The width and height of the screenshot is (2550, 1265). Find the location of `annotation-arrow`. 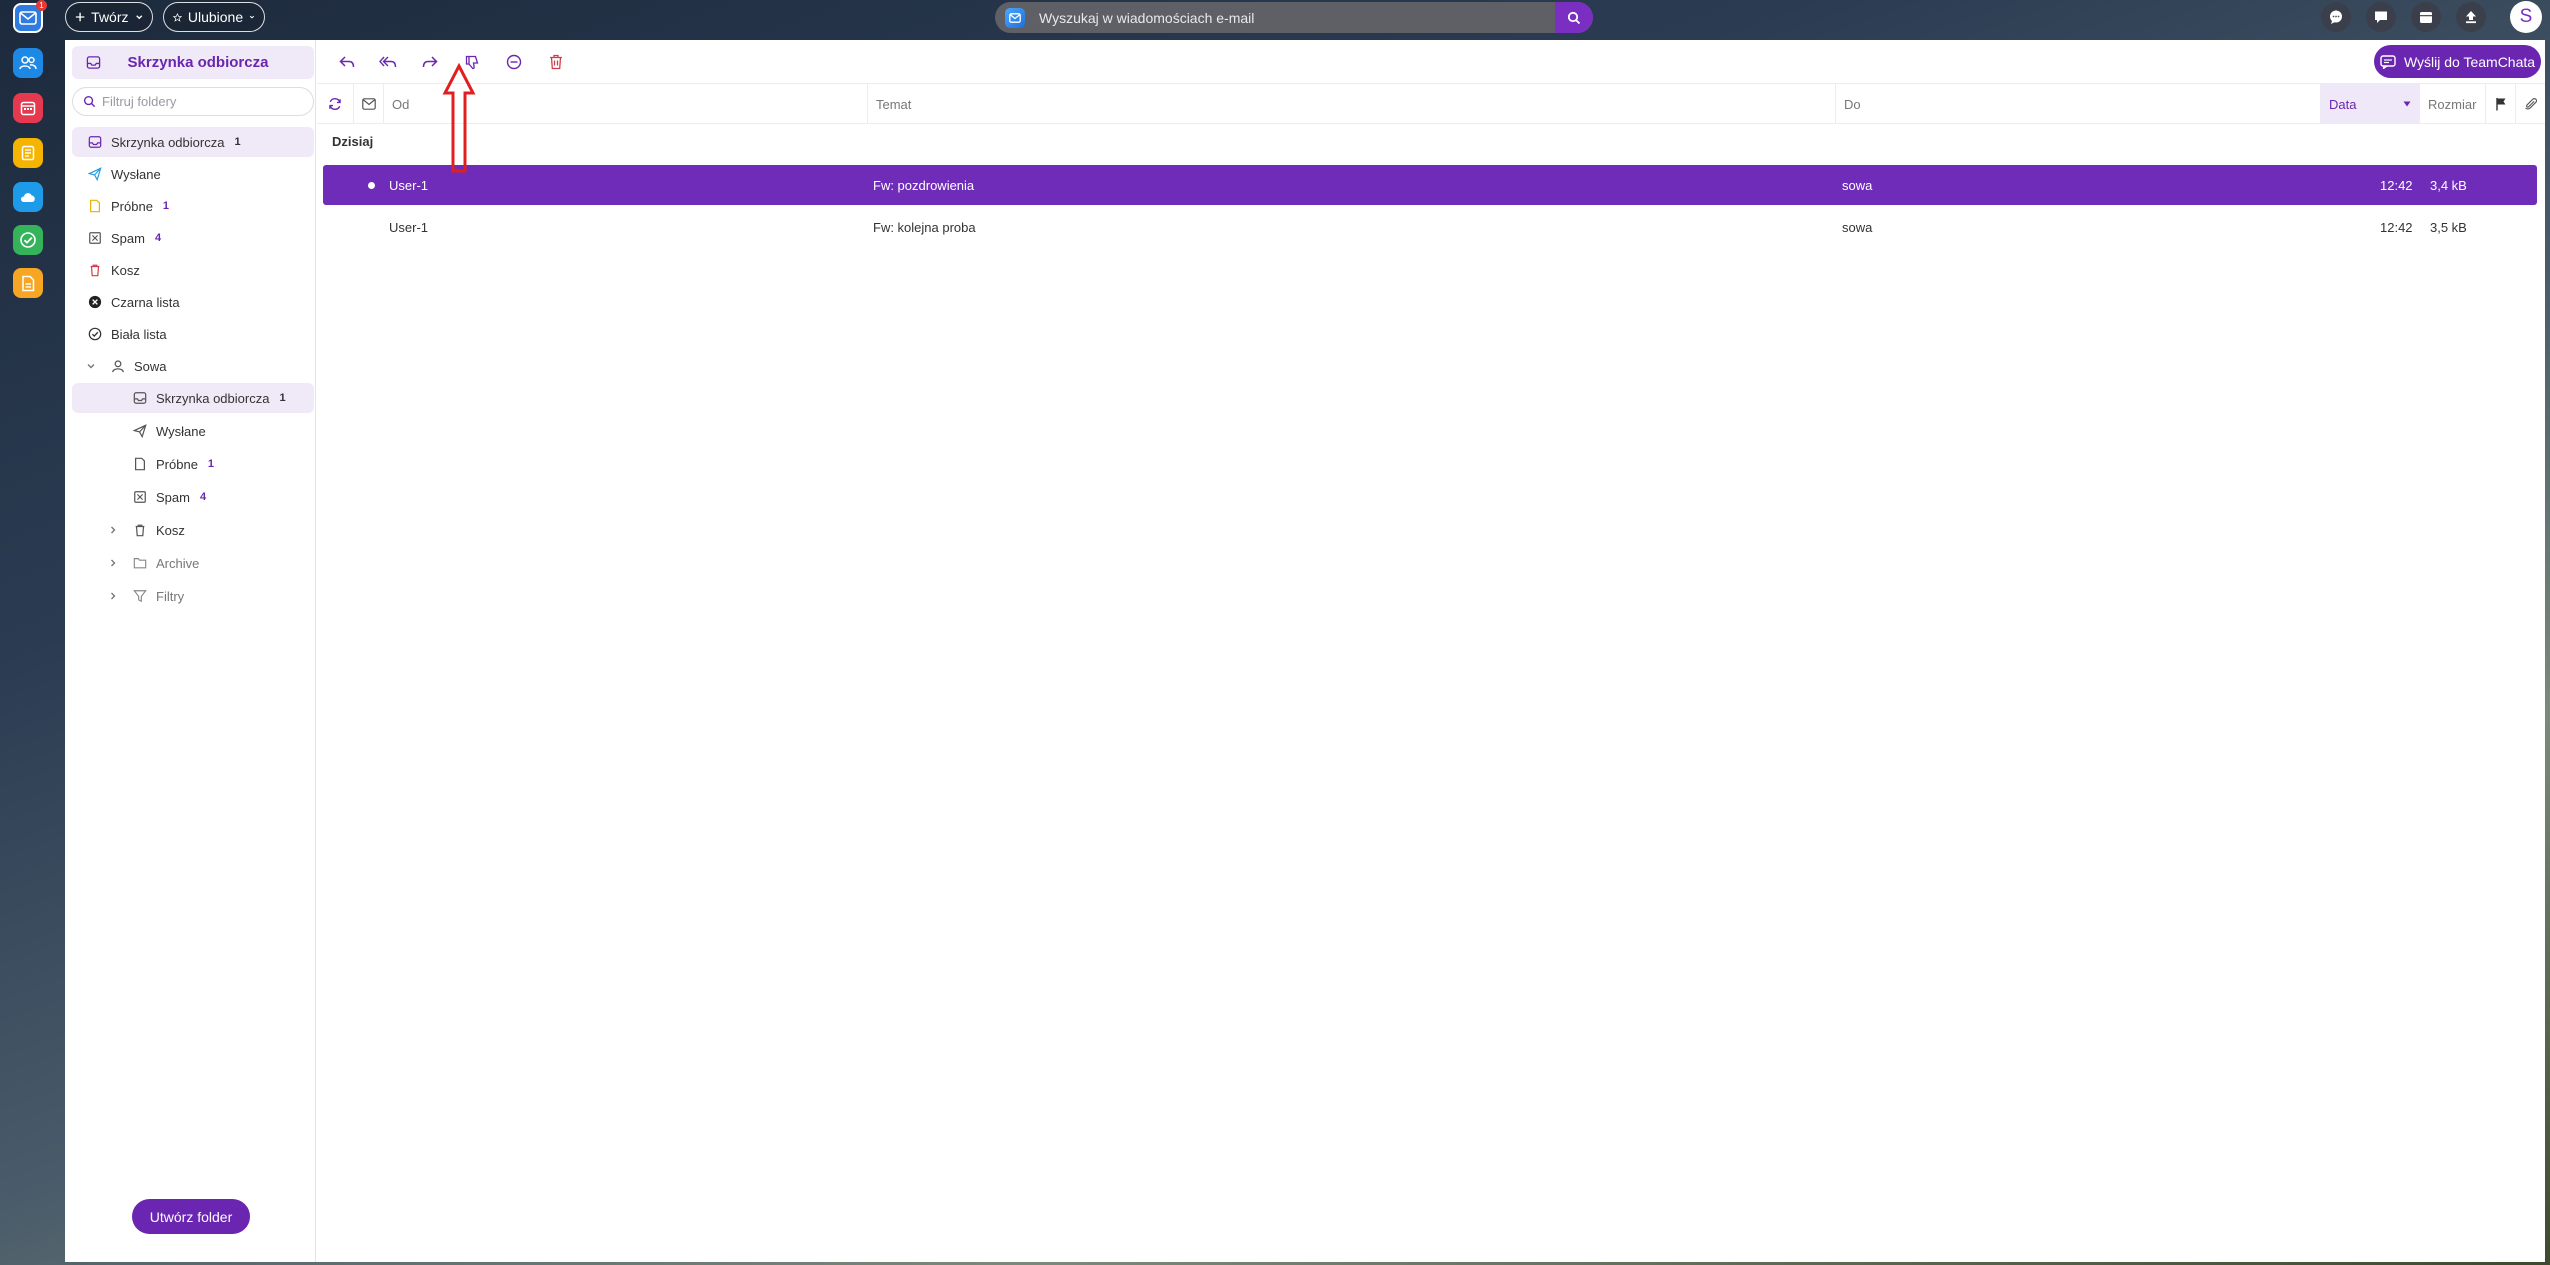

annotation-arrow is located at coordinates (459, 118).